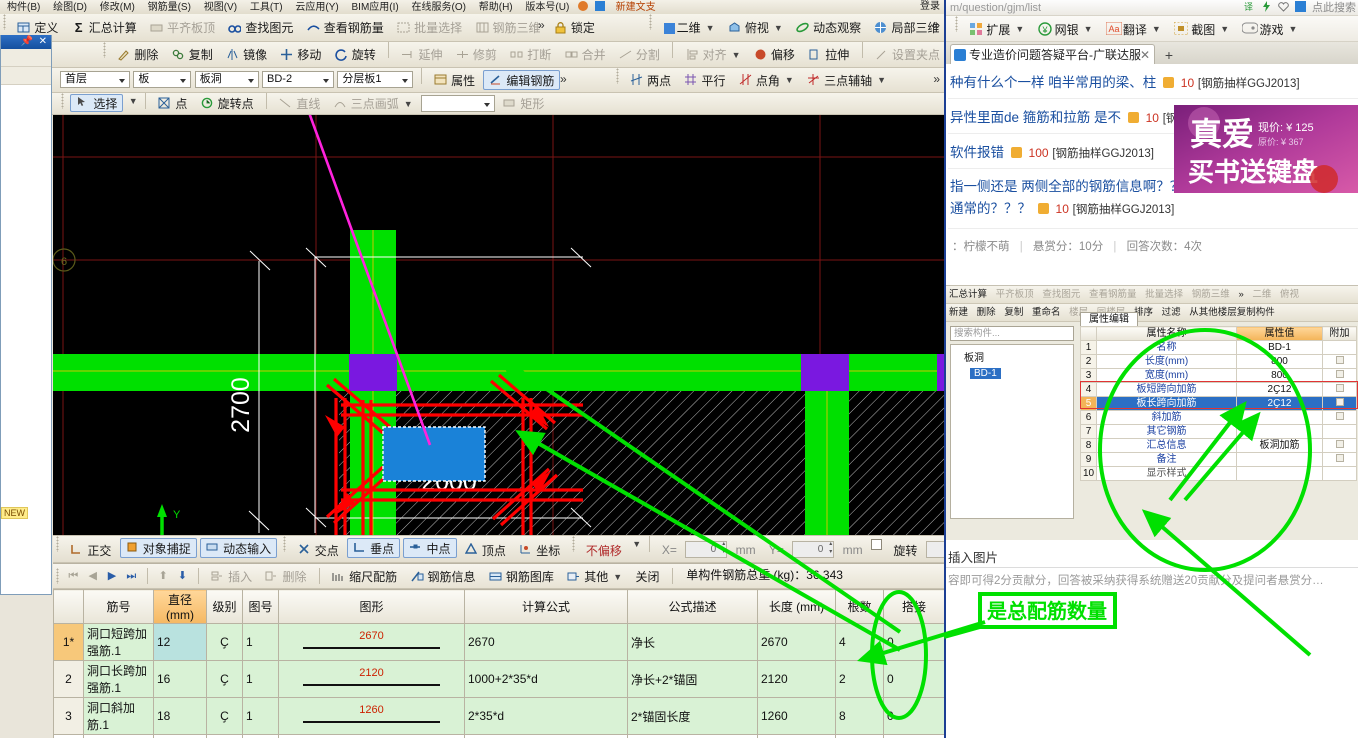 This screenshot has width=1358, height=738. I want to click on draw-mode-combo, so click(458, 103).